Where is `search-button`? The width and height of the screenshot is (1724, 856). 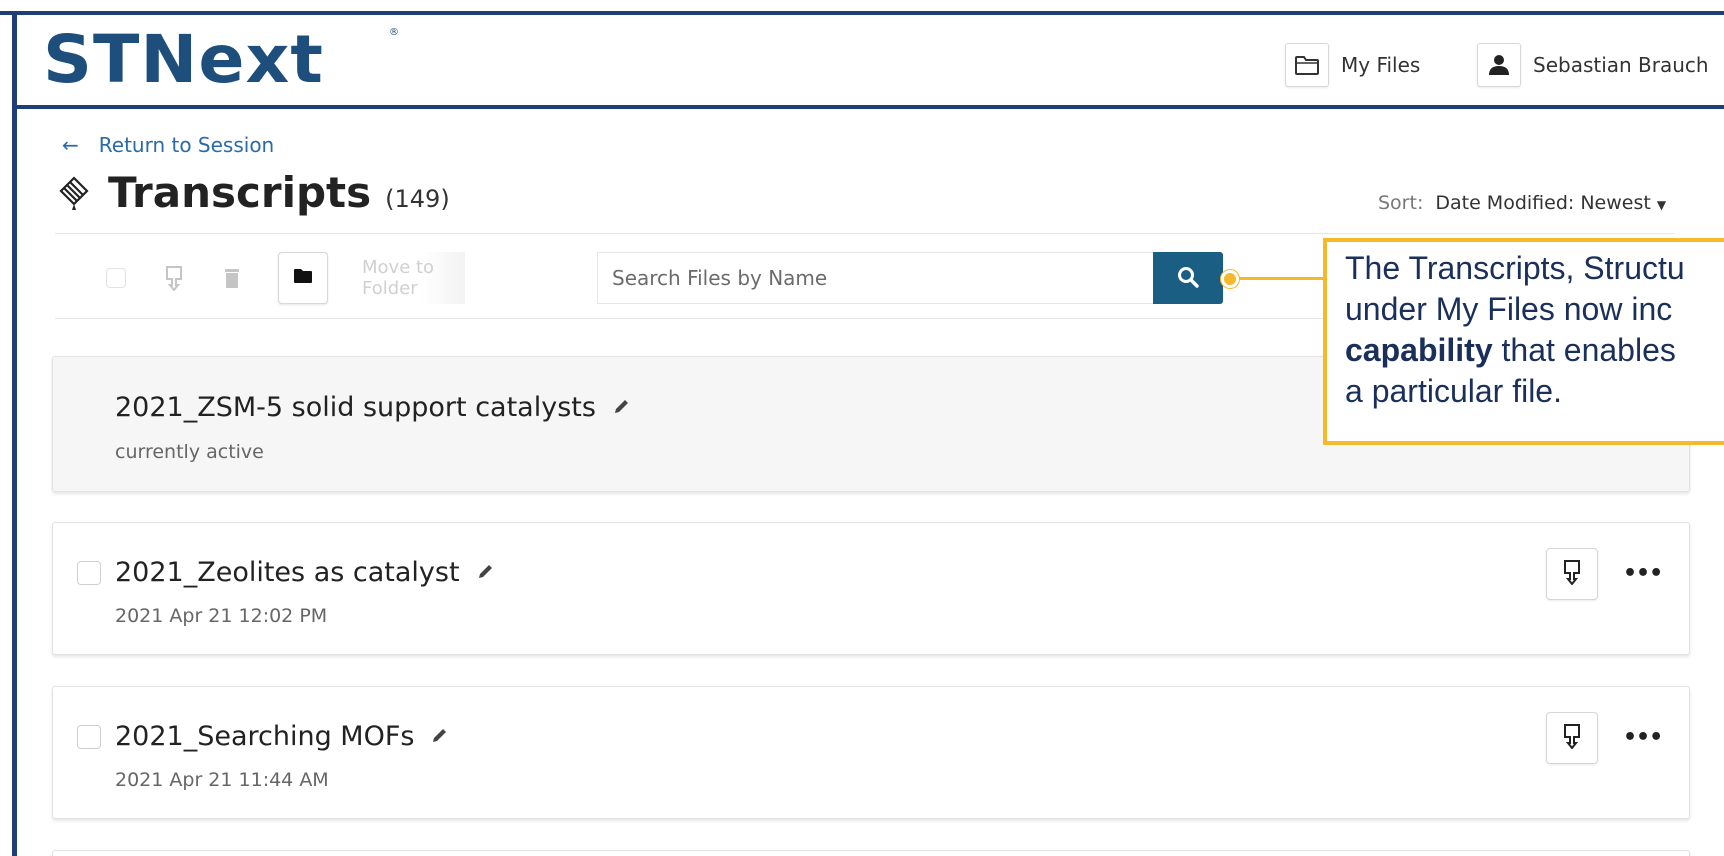 search-button is located at coordinates (1188, 278).